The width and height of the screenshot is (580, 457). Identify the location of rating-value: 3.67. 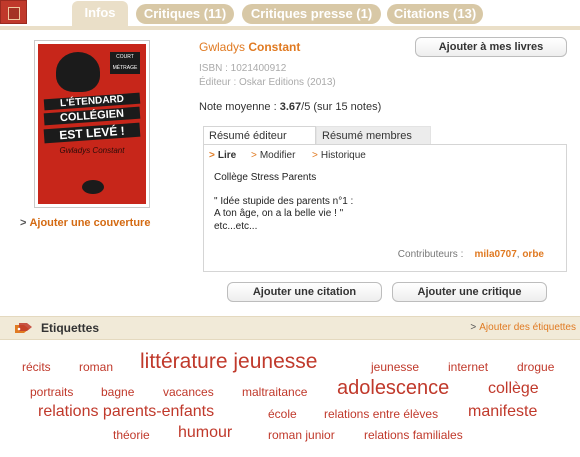
(290, 107).